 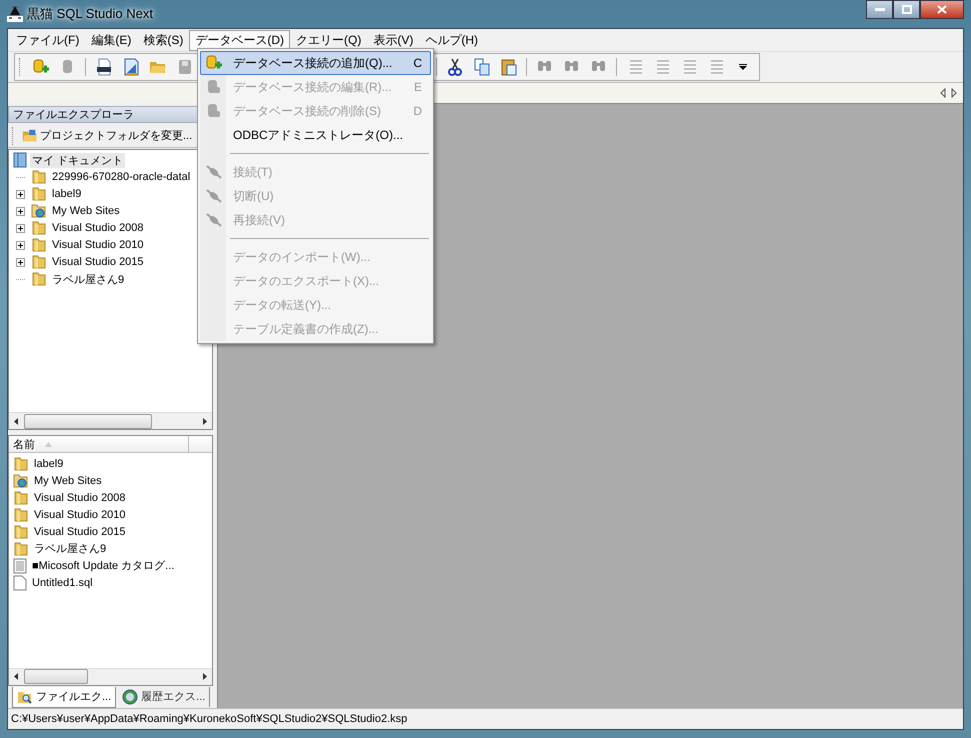 I want to click on toolbar-grip, so click(x=21, y=67).